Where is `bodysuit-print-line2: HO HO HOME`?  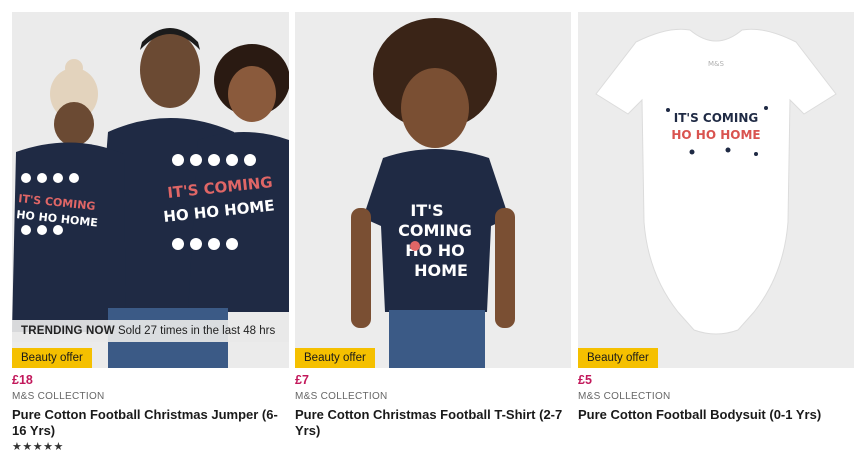 bodysuit-print-line2: HO HO HOME is located at coordinates (715, 135).